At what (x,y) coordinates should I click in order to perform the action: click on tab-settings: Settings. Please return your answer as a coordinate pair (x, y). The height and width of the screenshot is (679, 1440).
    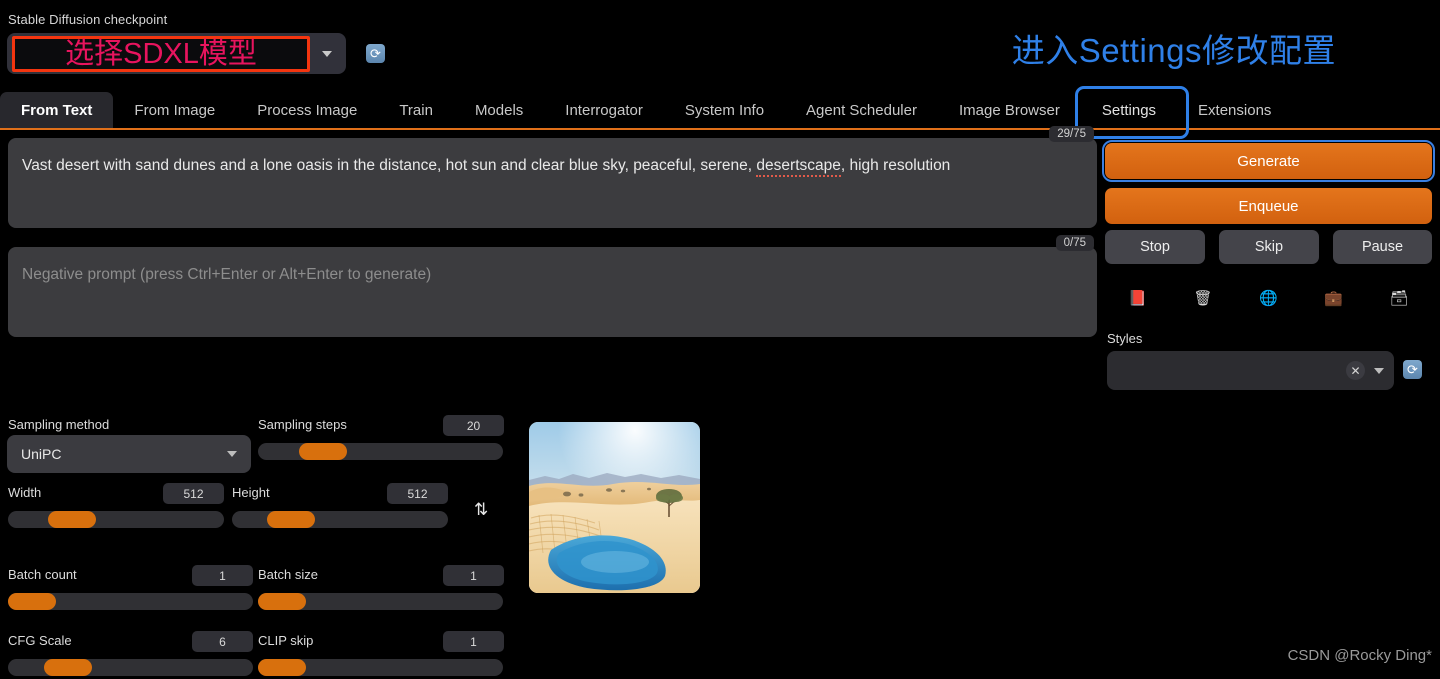
    Looking at the image, I should click on (1132, 112).